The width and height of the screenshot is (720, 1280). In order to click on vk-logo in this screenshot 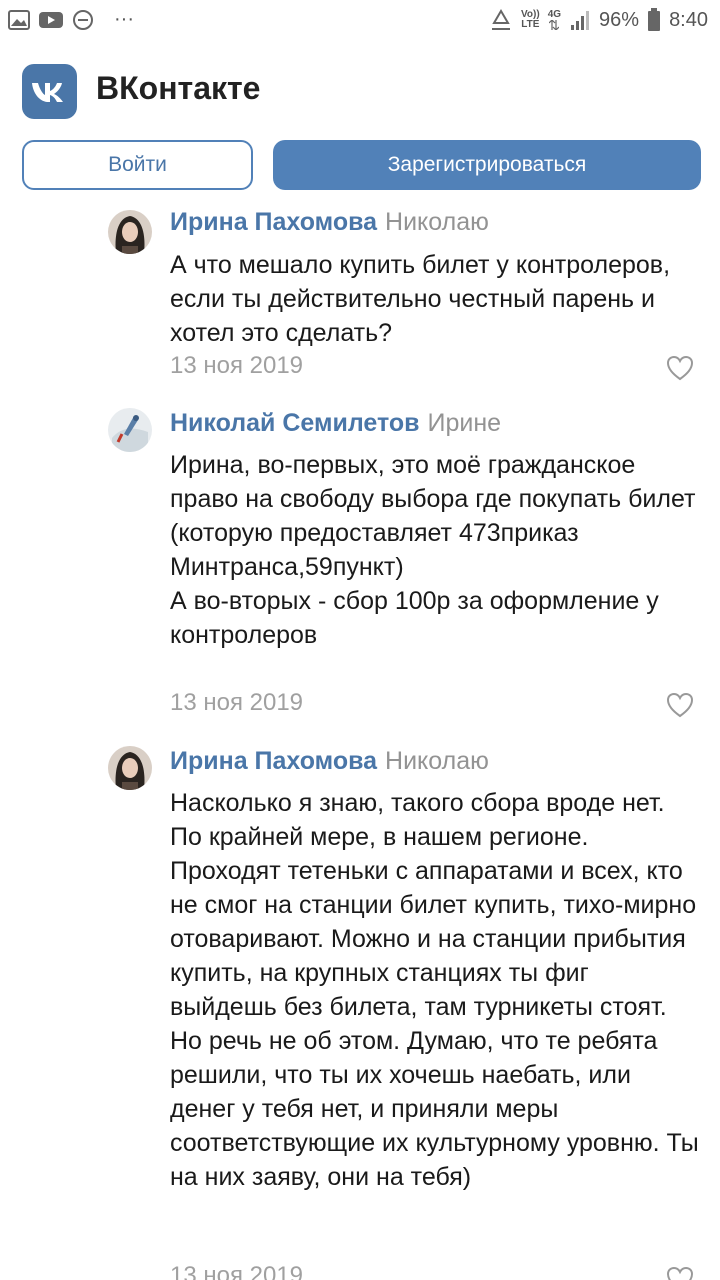, I will do `click(49, 91)`.